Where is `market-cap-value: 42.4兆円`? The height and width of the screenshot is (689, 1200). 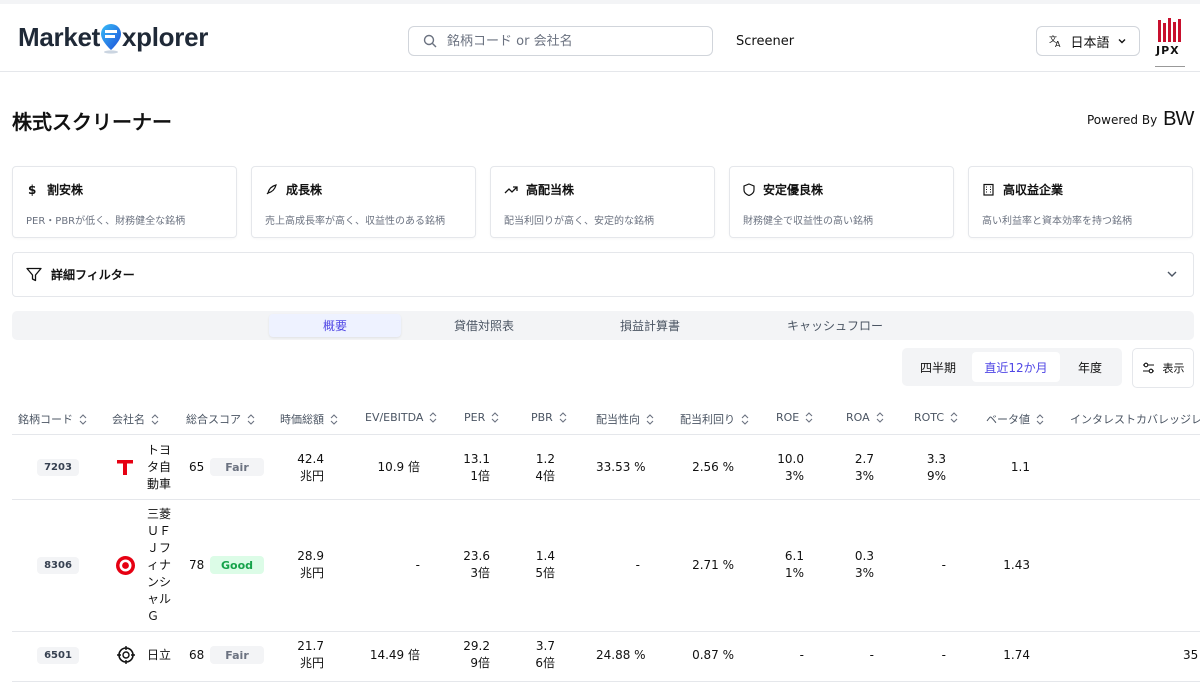 market-cap-value: 42.4兆円 is located at coordinates (310, 467).